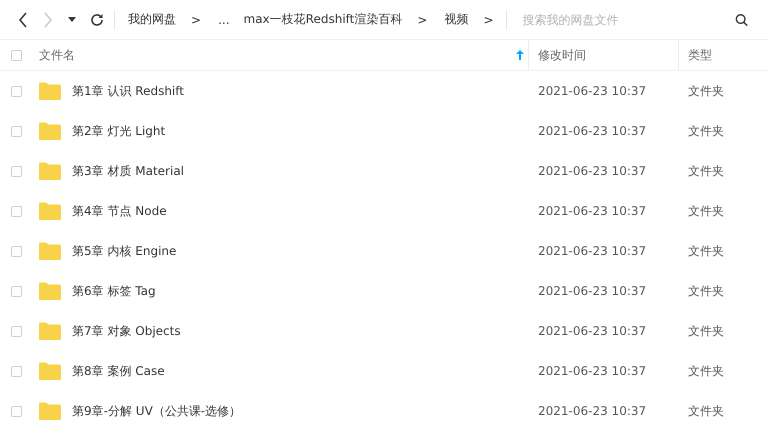 This screenshot has width=768, height=437. What do you see at coordinates (325, 19) in the screenshot?
I see `breadcrumb-link: max一枝花Redshift渲染百科` at bounding box center [325, 19].